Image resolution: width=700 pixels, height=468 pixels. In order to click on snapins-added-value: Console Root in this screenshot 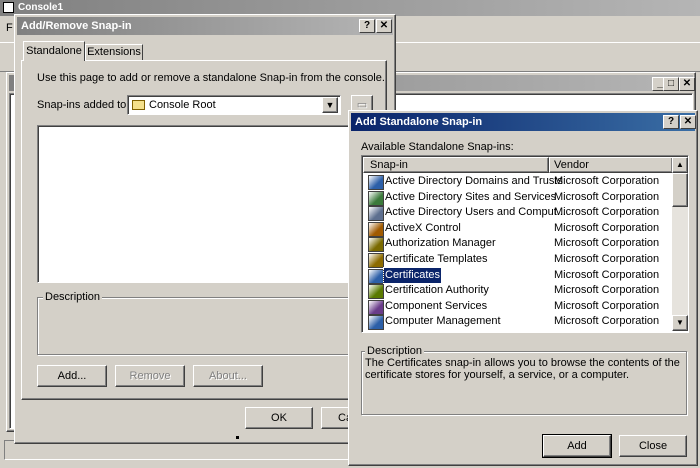, I will do `click(182, 105)`.